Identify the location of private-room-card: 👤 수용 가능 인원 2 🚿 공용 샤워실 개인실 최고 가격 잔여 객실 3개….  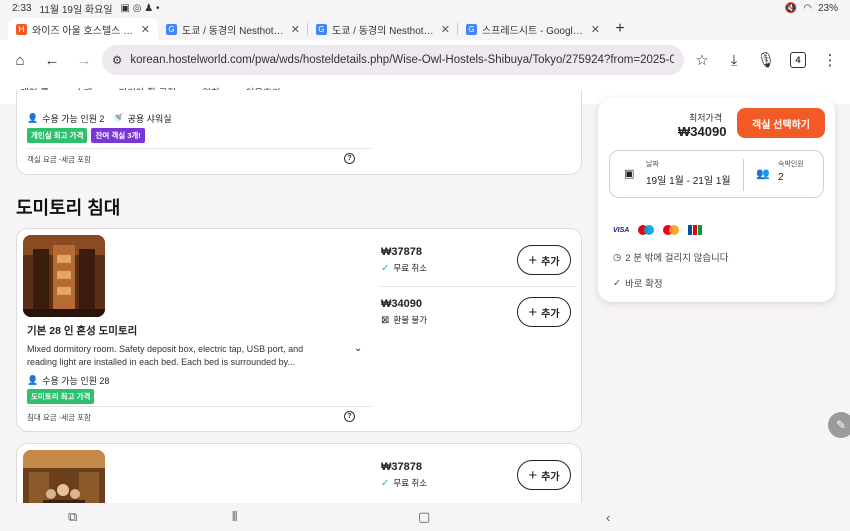
(299, 132).